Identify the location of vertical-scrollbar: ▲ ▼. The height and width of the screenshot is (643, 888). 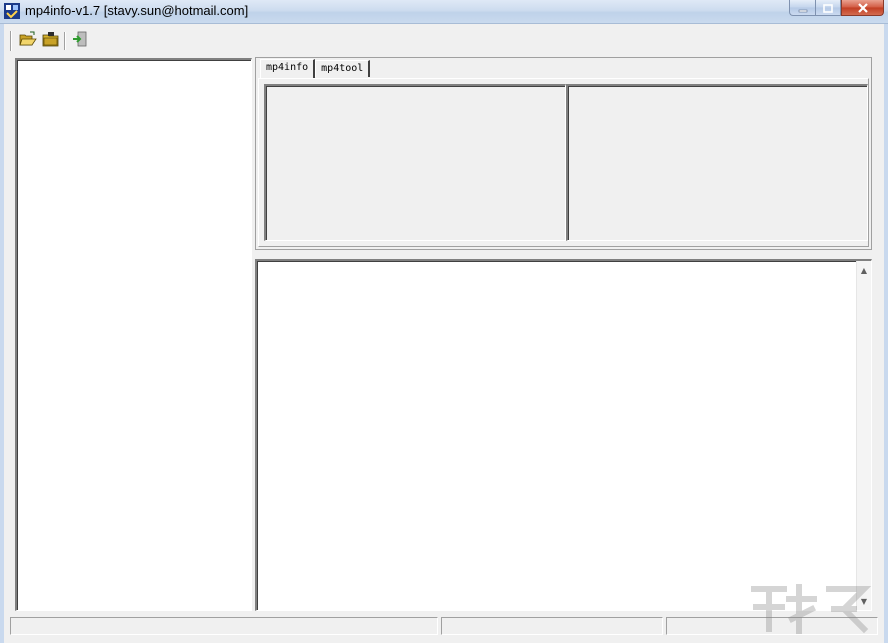
(863, 435).